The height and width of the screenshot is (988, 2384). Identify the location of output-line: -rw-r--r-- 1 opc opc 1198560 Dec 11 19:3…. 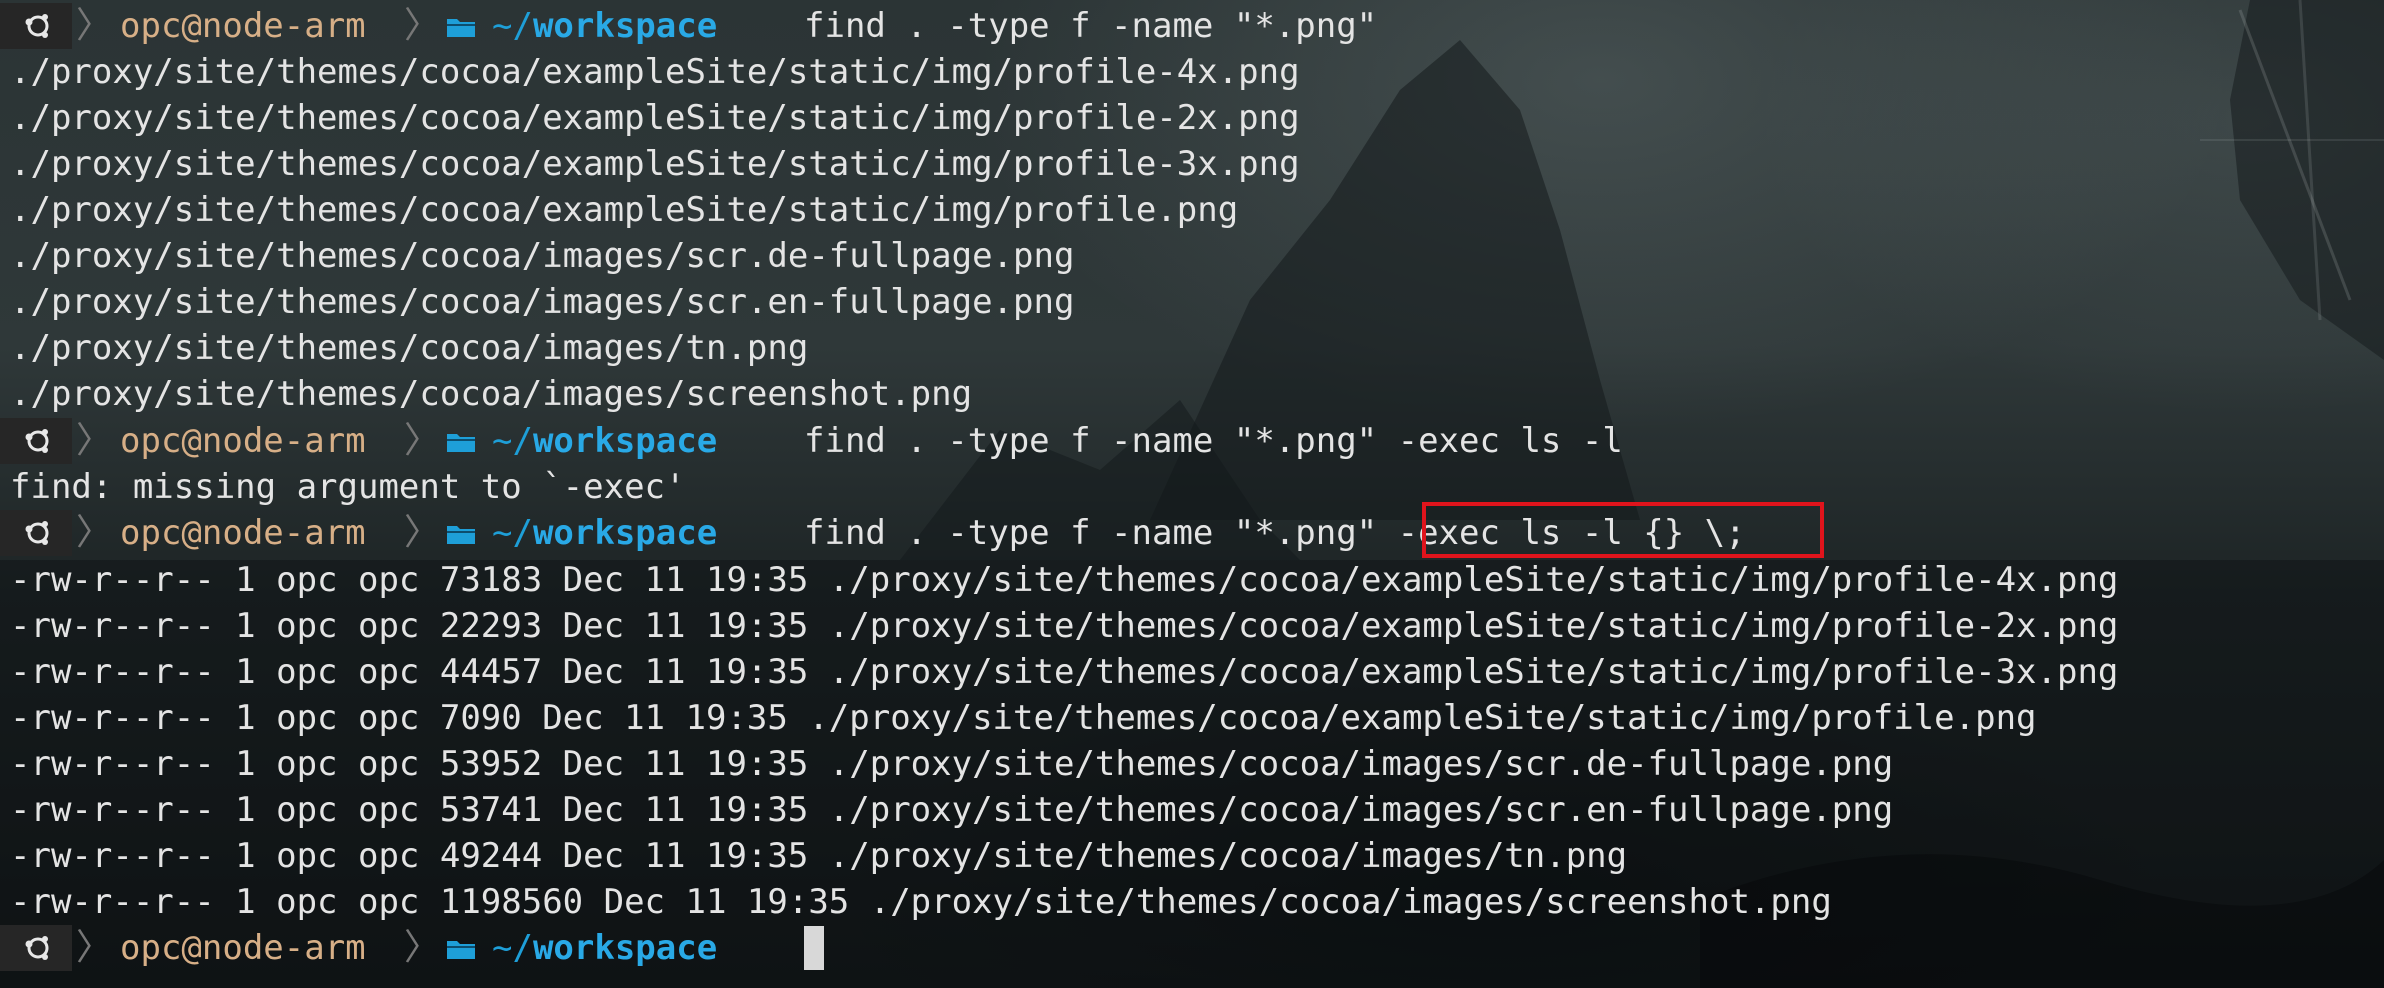
(921, 902).